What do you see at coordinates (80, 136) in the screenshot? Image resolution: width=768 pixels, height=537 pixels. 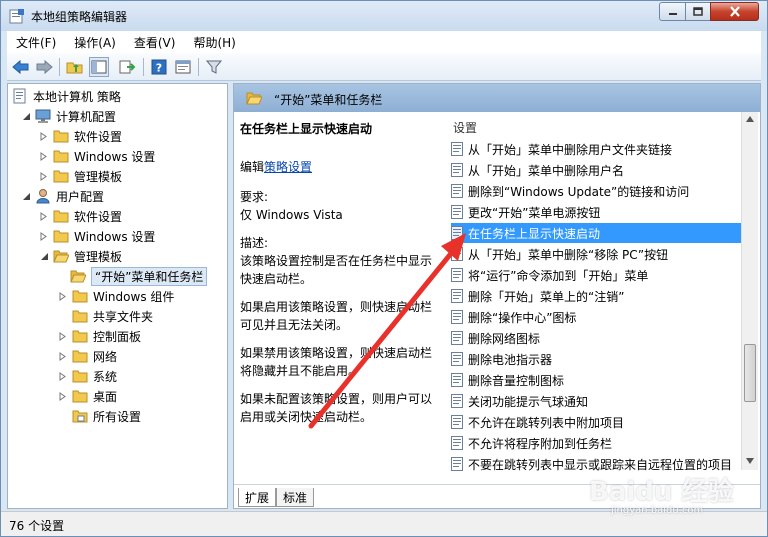 I see `tree-node-computer-software: 软件设置` at bounding box center [80, 136].